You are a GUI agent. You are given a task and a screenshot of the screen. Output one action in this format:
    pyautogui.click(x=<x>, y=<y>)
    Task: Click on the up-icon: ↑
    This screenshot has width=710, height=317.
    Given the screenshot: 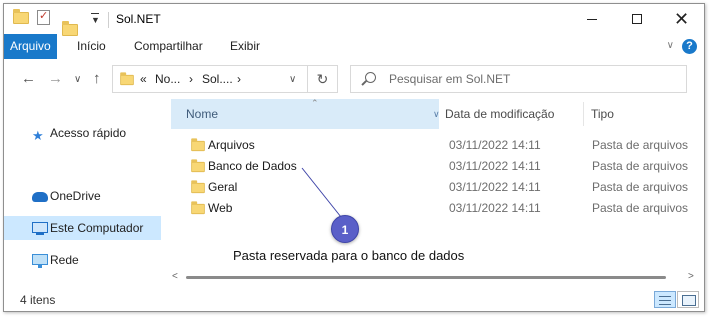 What is the action you would take?
    pyautogui.click(x=97, y=78)
    